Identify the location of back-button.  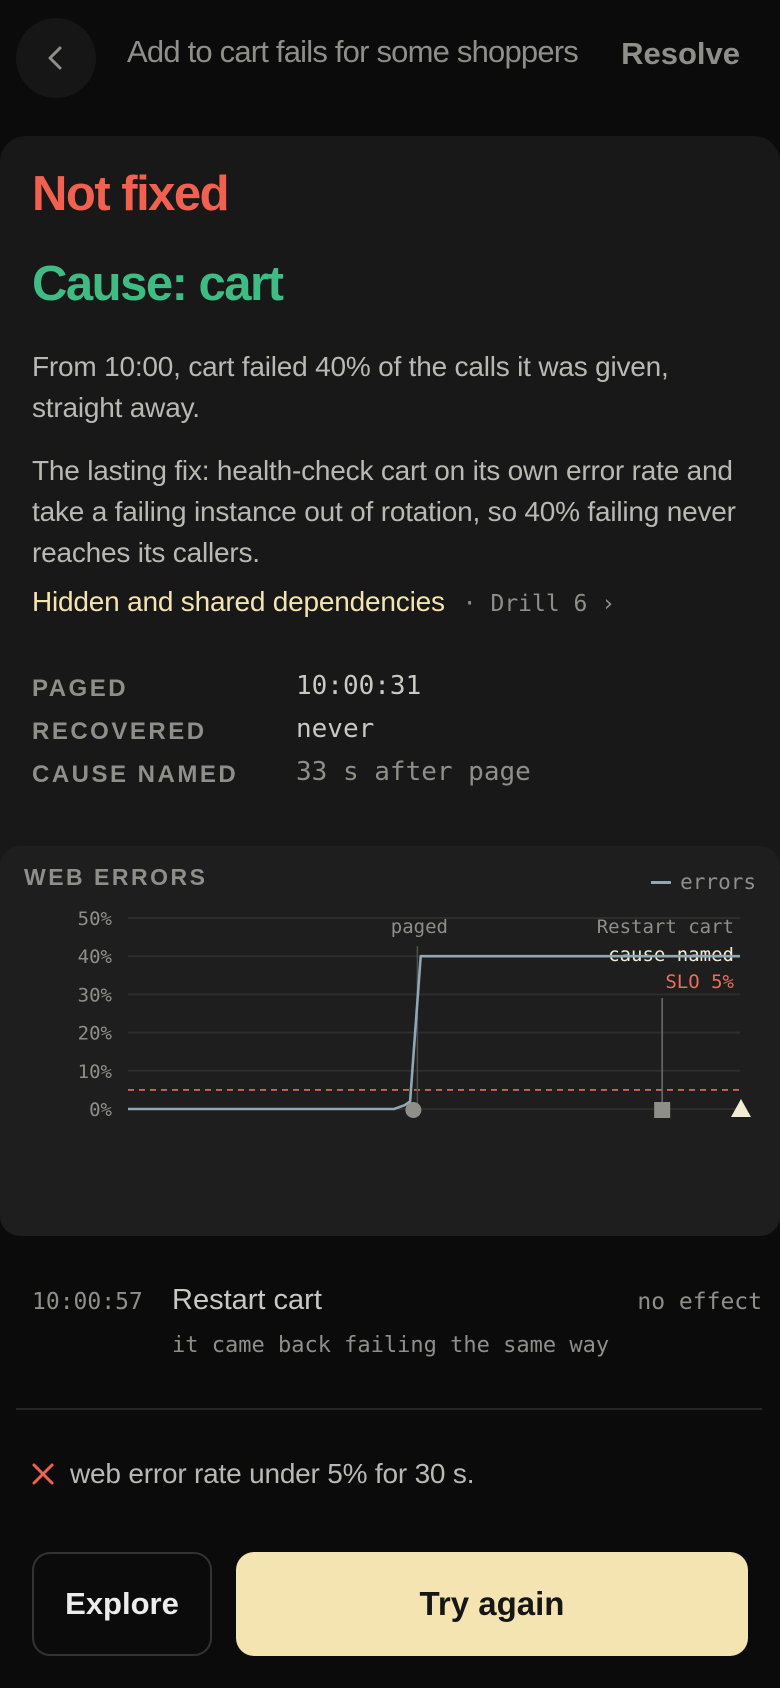
(56, 58).